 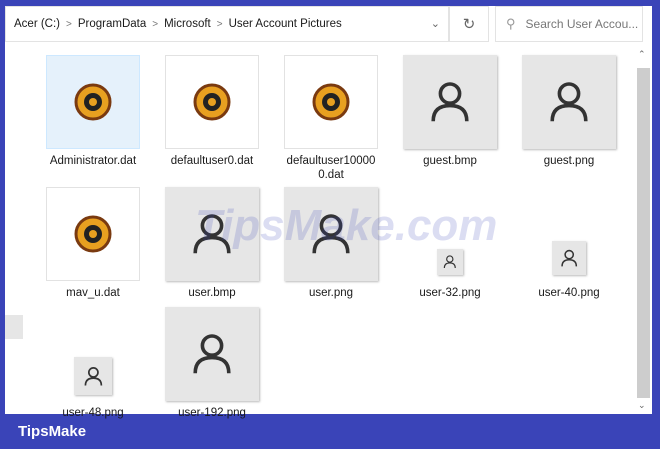 I want to click on watermark: TipsMake.com, so click(x=346, y=225).